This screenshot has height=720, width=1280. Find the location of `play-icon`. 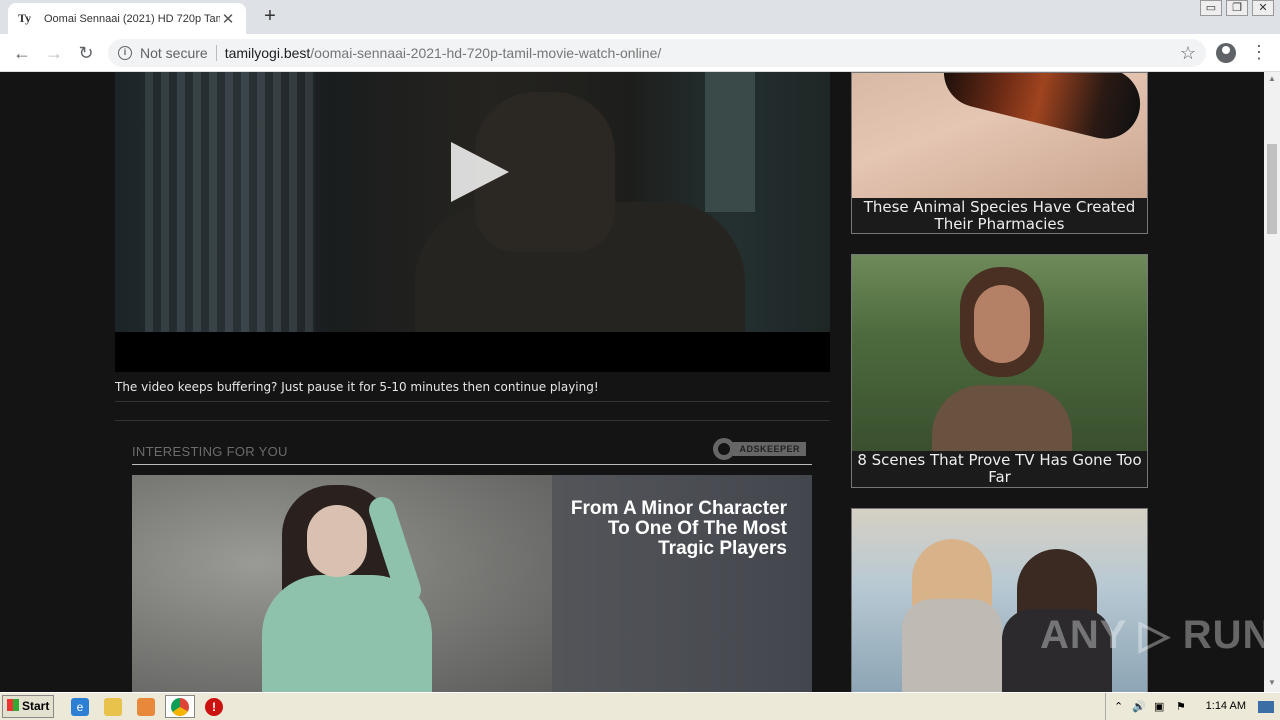

play-icon is located at coordinates (480, 172).